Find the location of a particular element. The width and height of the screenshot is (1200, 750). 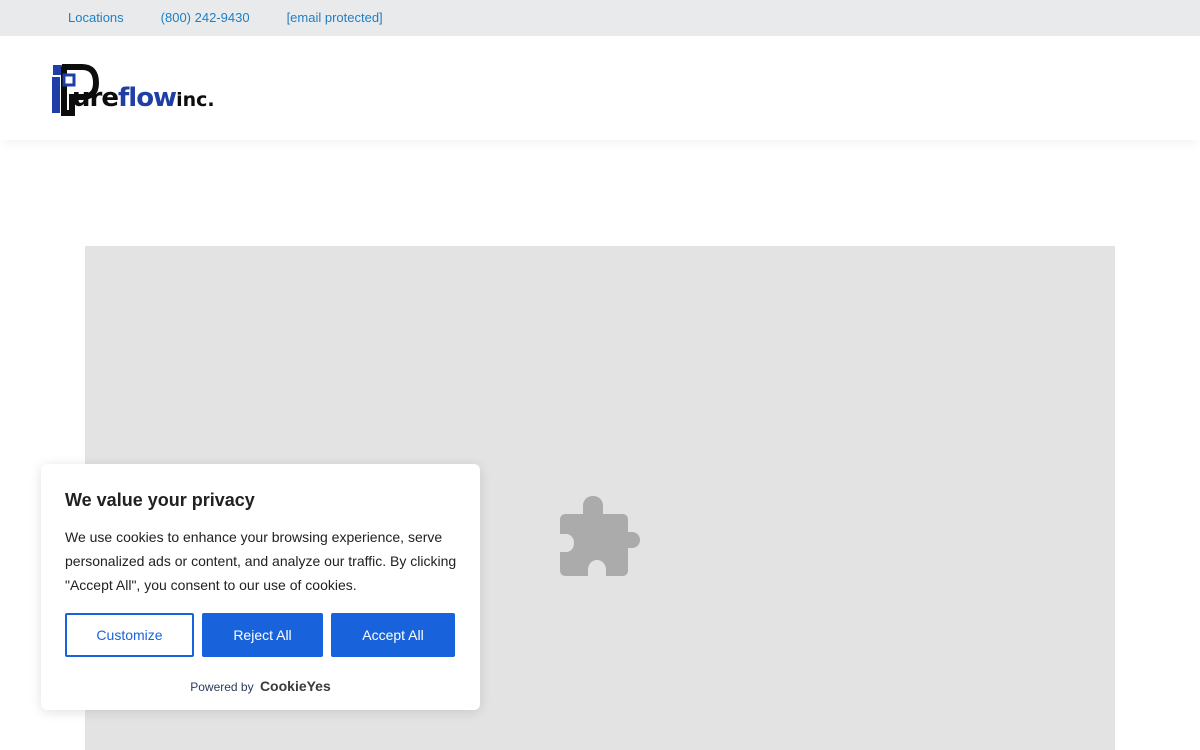

cookie-title: We value your privacy is located at coordinates (160, 500).